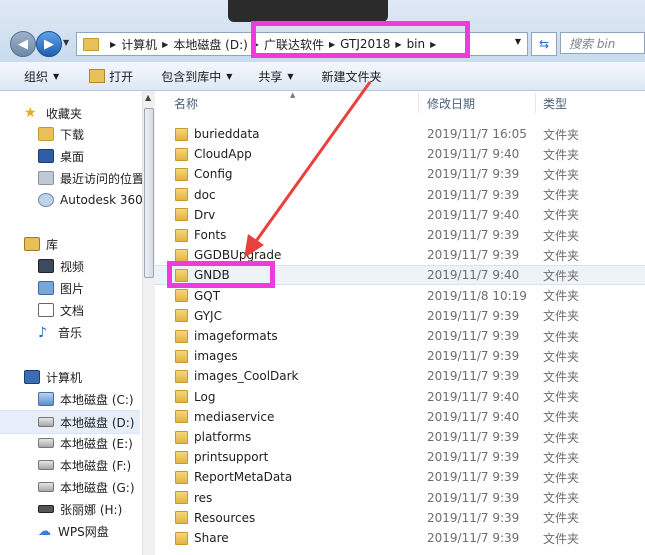 The height and width of the screenshot is (555, 645). Describe the element at coordinates (70, 487) in the screenshot. I see `nav-drive-g: 本地磁盘 (G:)` at that location.